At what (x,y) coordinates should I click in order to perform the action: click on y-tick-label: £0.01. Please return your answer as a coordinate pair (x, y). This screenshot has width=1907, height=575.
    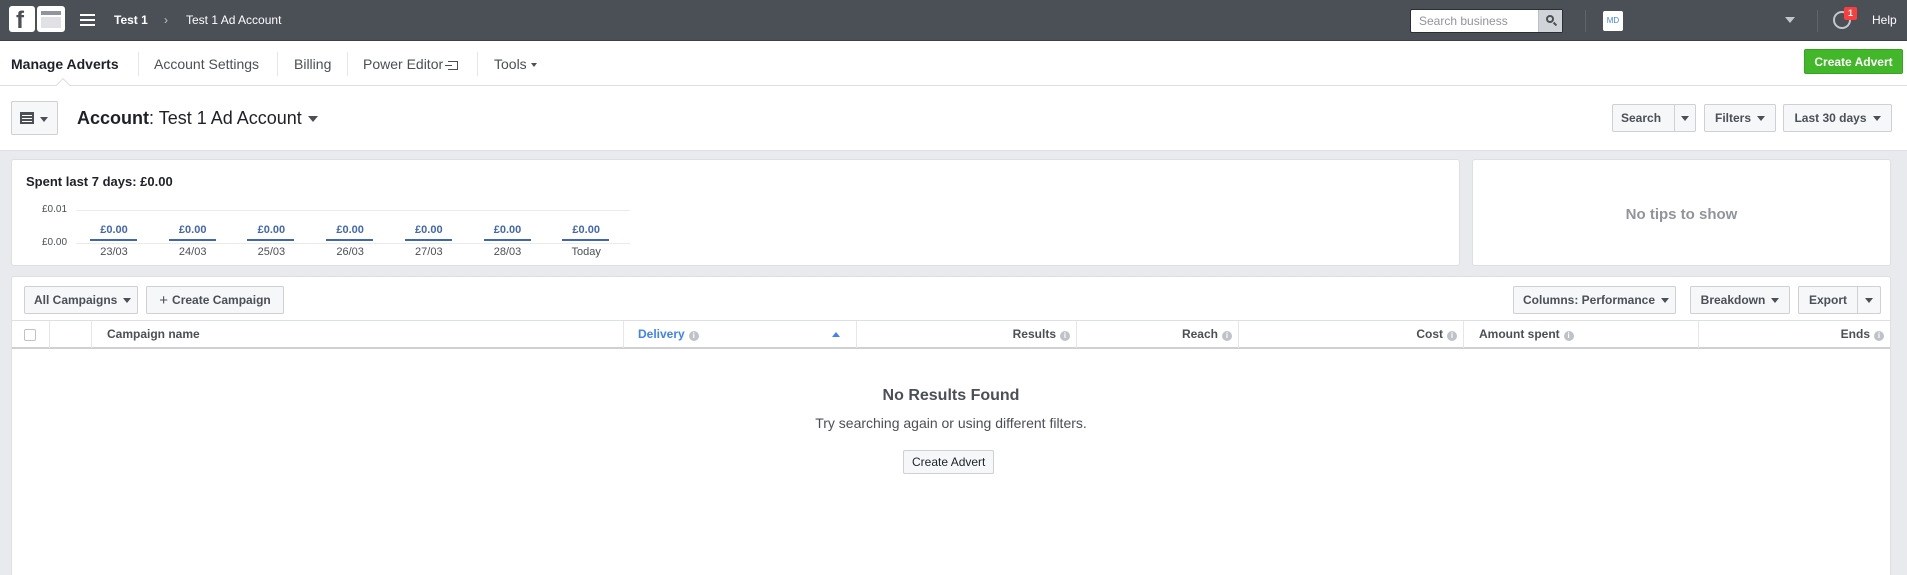
    Looking at the image, I should click on (55, 209).